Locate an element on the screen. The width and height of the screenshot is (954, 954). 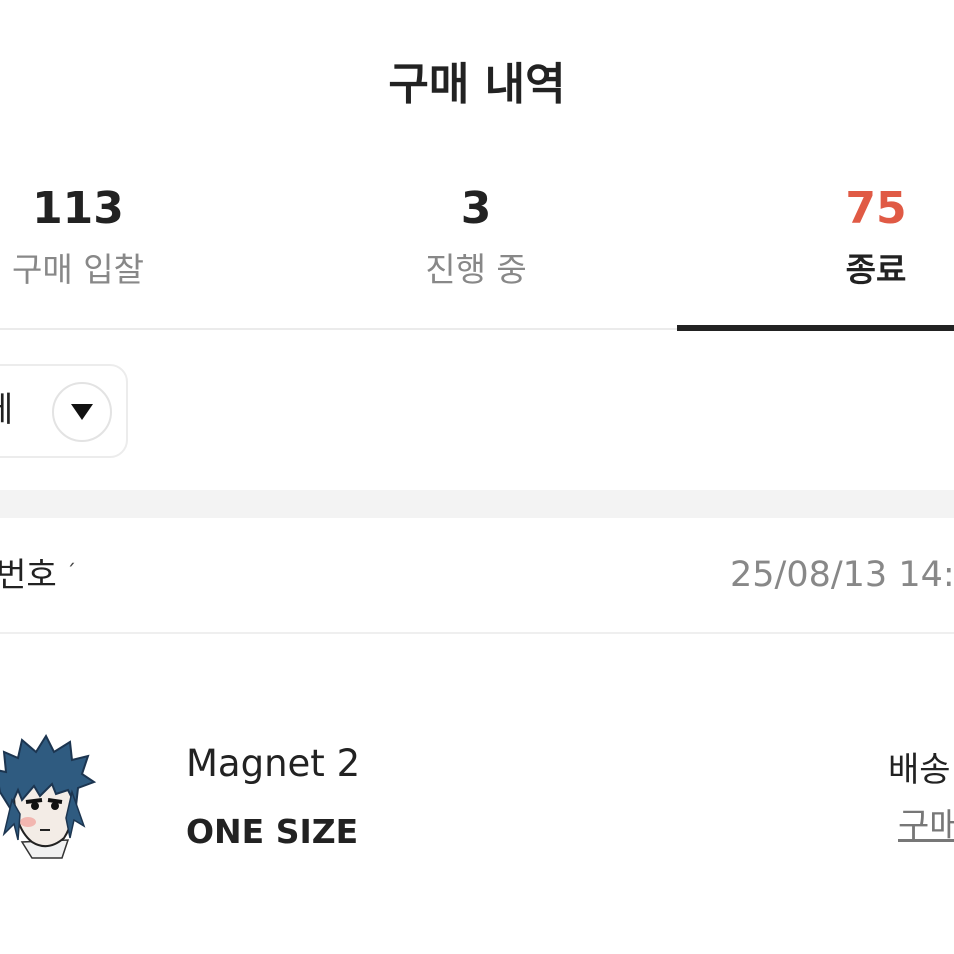
page-title: 구매 내역 is located at coordinates (477, 84).